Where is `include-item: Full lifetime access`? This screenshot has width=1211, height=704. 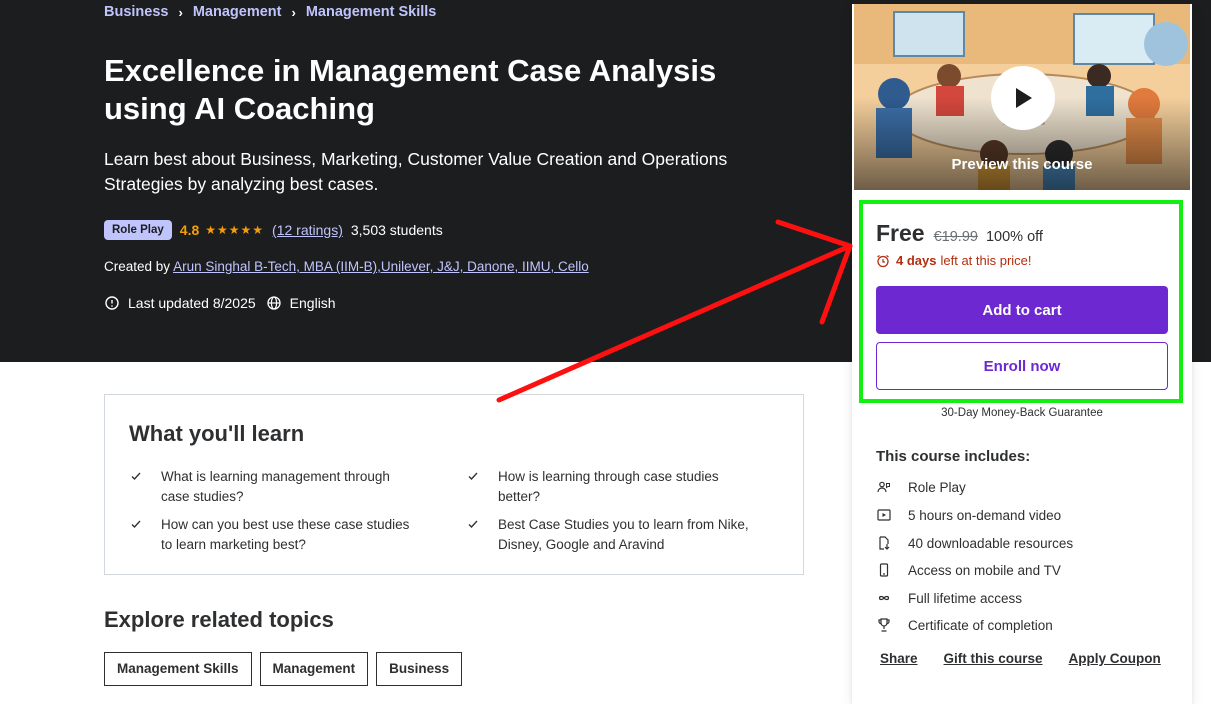
include-item: Full lifetime access is located at coordinates (949, 598).